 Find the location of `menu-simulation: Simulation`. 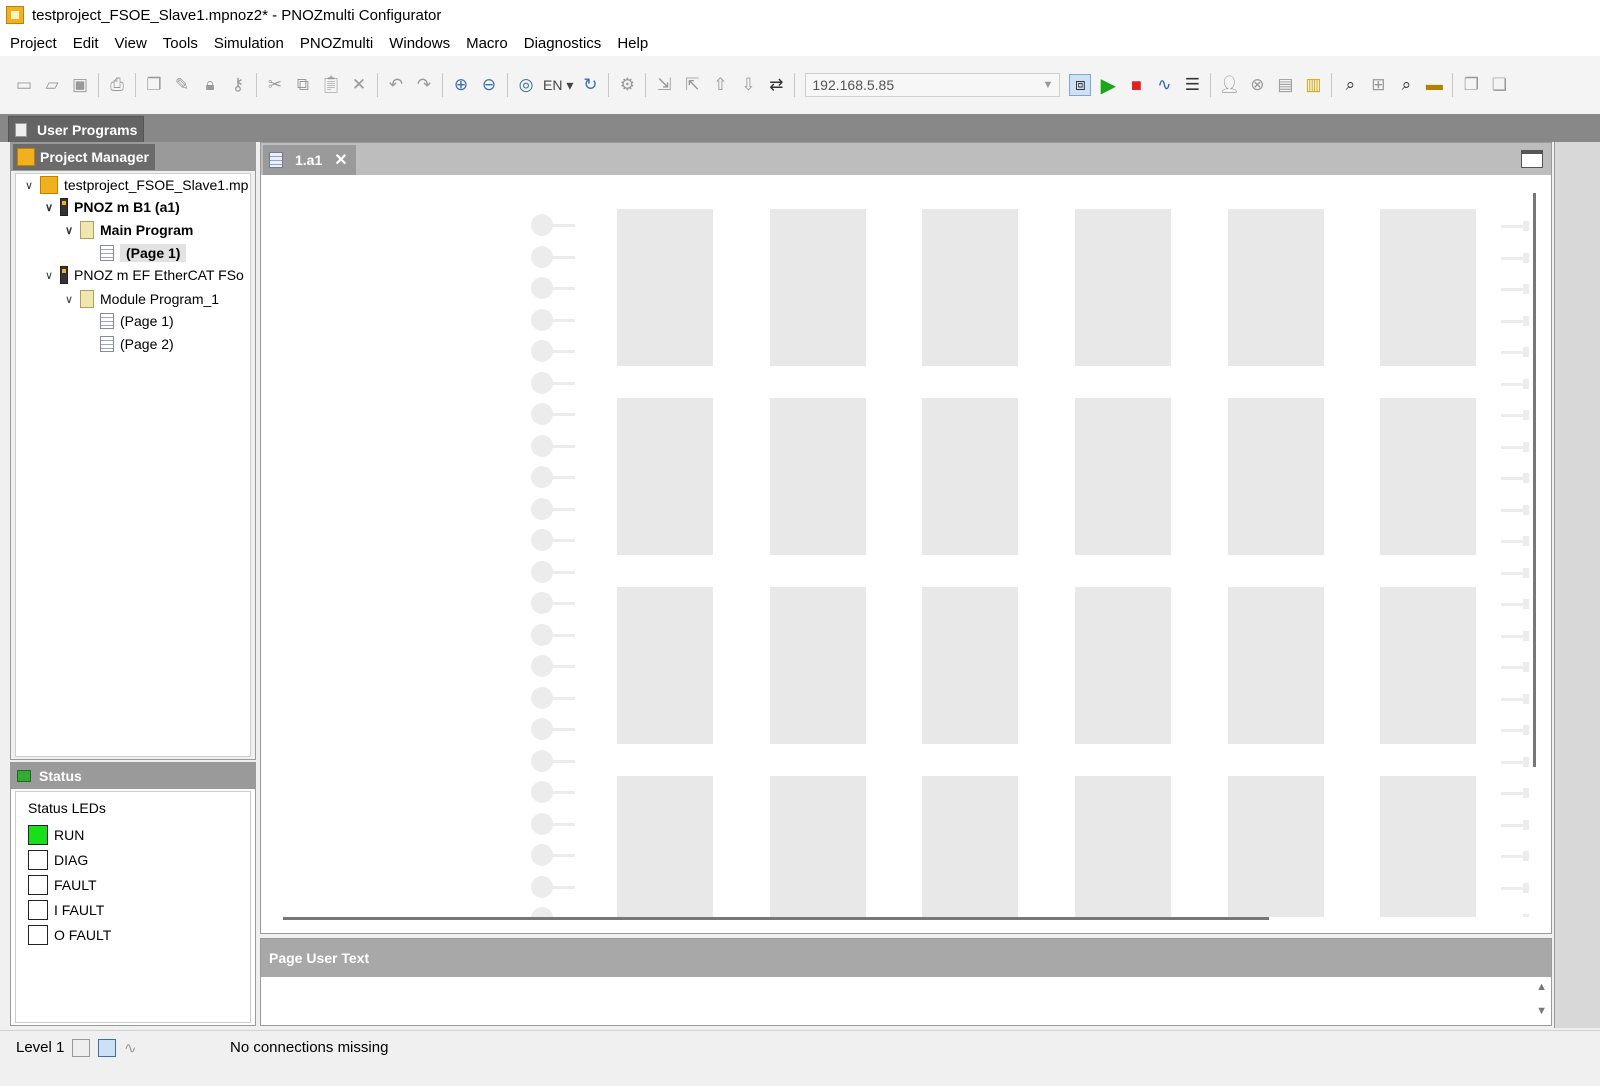

menu-simulation: Simulation is located at coordinates (249, 43).